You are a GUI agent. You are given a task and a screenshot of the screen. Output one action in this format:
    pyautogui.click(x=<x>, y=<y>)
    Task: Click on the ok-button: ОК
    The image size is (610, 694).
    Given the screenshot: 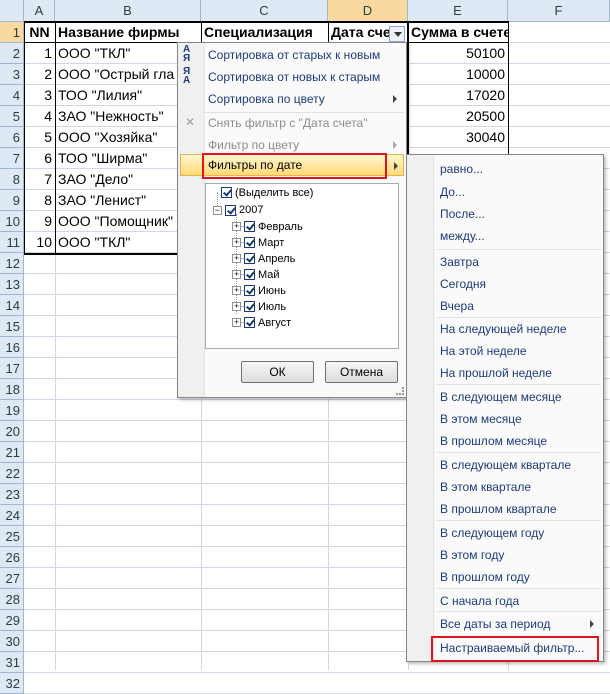 What is the action you would take?
    pyautogui.click(x=277, y=372)
    